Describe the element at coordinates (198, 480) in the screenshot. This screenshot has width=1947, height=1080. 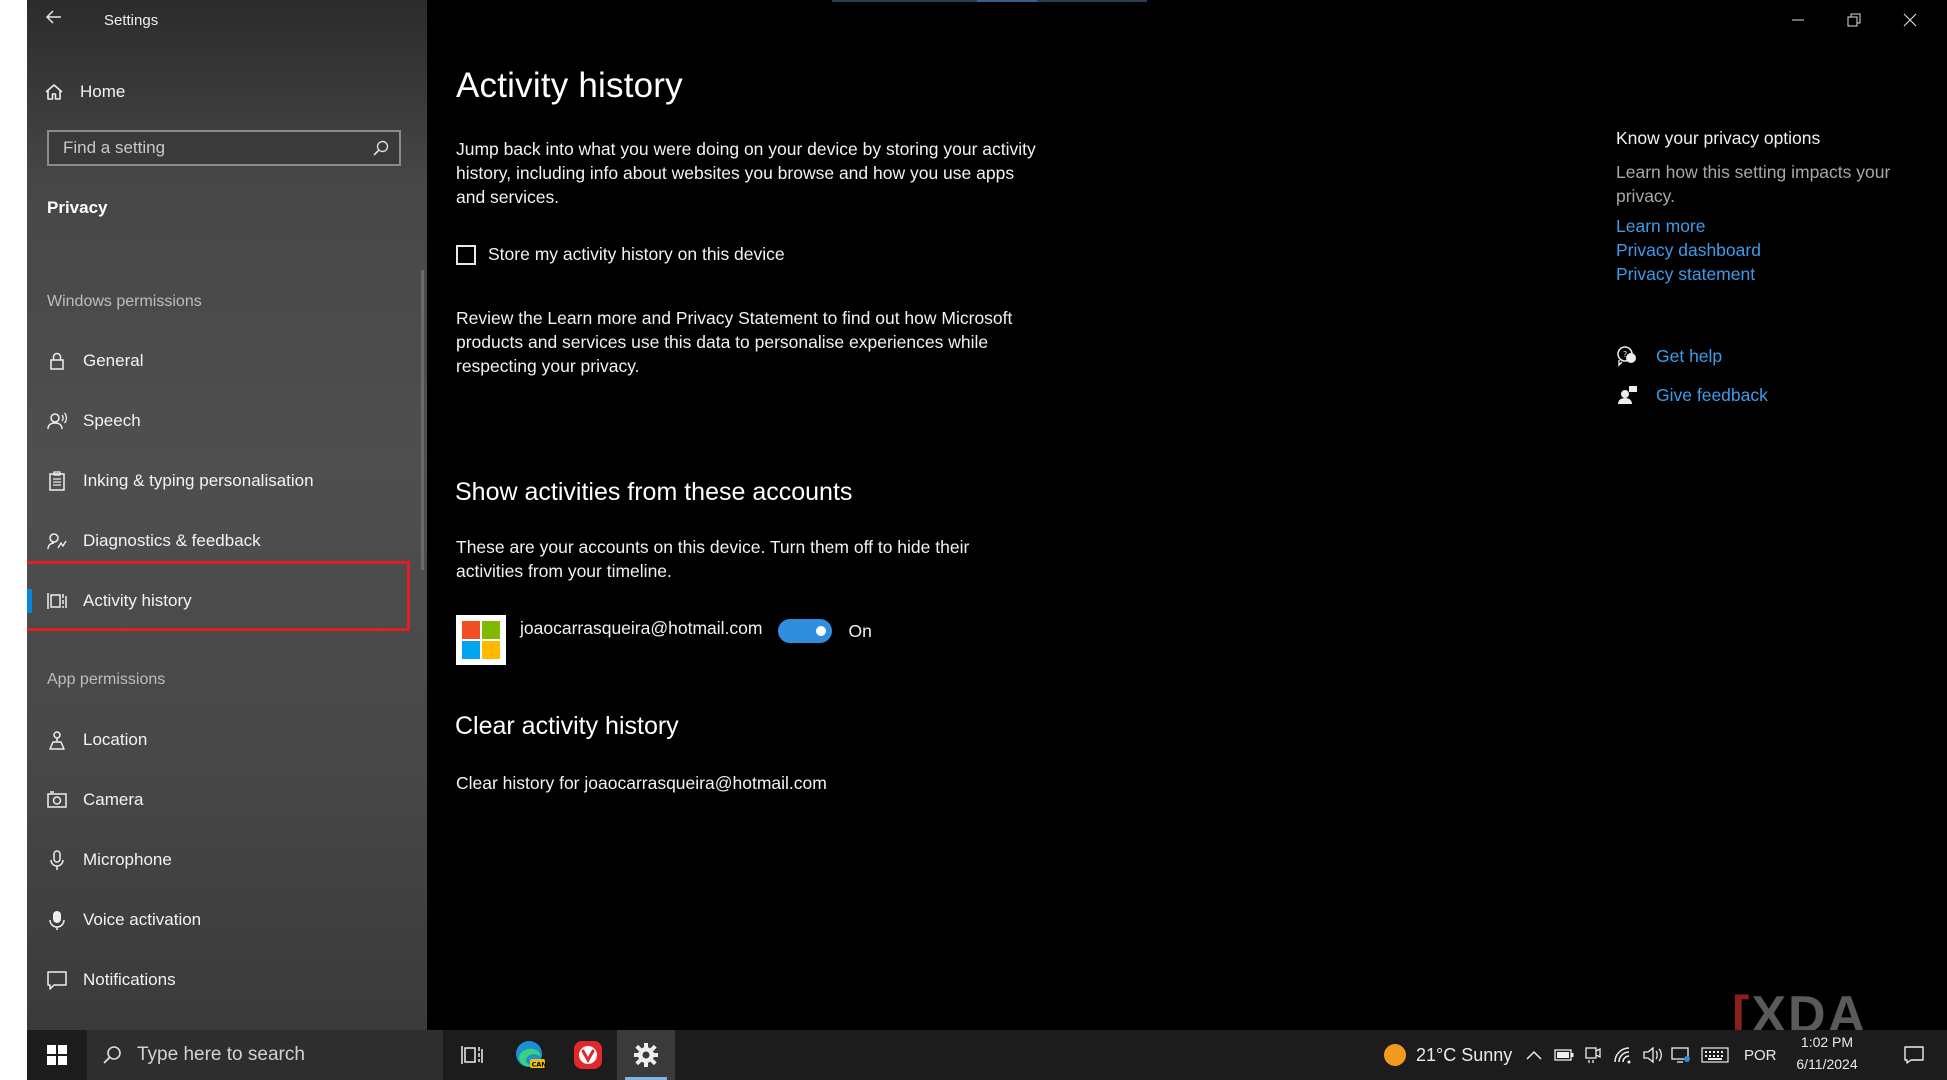
I see `sidebar-item-label: Inking & typing personalisation` at that location.